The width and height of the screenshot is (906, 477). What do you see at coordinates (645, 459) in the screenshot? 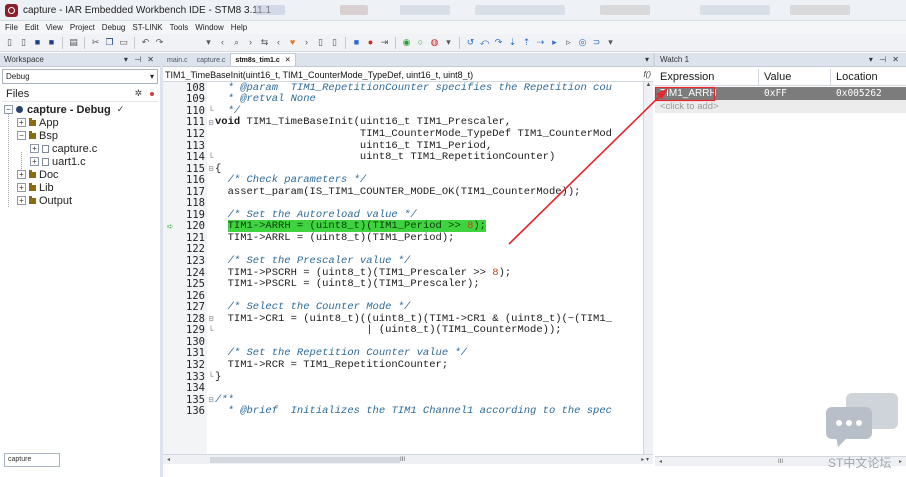
I see `scroll-right-icon: ▸ ▾` at bounding box center [645, 459].